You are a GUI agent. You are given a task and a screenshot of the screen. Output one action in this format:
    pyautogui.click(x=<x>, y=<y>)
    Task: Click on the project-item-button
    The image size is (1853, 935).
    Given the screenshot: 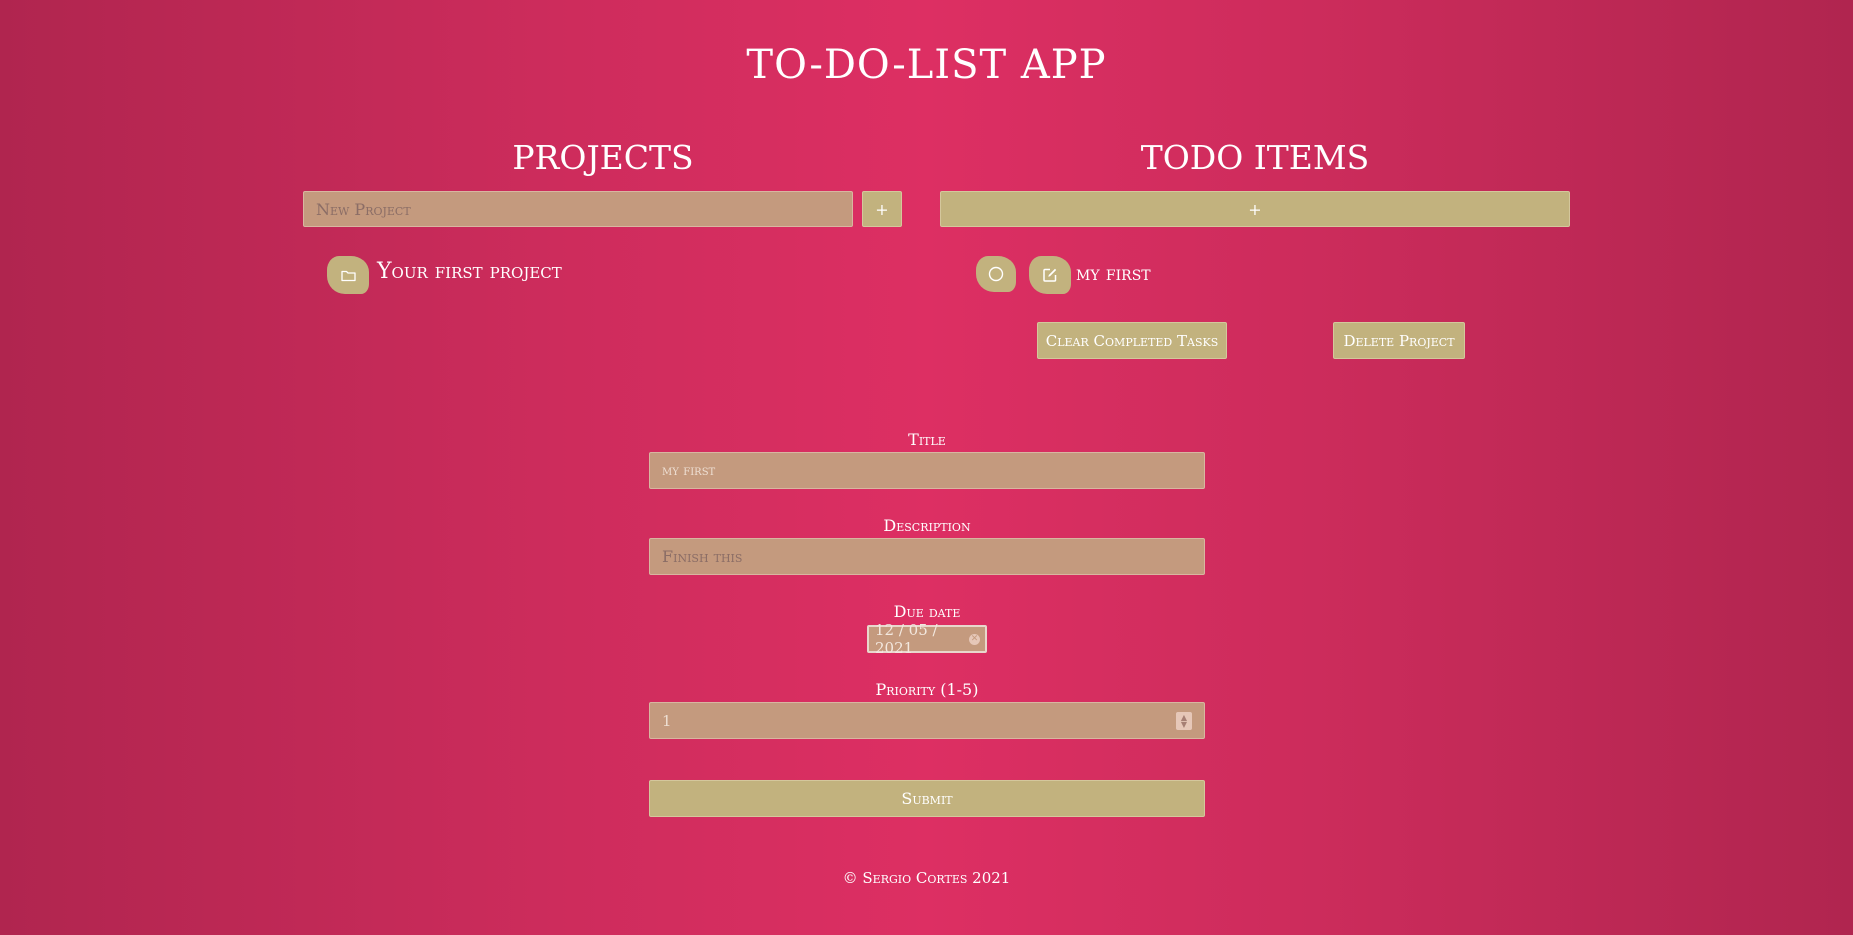 What is the action you would take?
    pyautogui.click(x=348, y=275)
    